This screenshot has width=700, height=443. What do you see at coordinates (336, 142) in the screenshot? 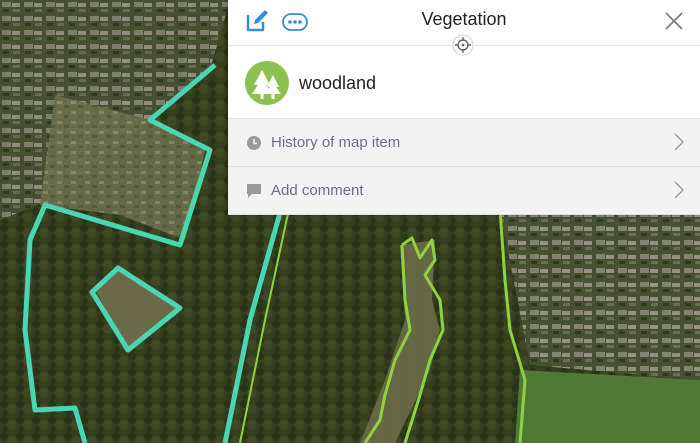
I see `history-label: History of map item` at bounding box center [336, 142].